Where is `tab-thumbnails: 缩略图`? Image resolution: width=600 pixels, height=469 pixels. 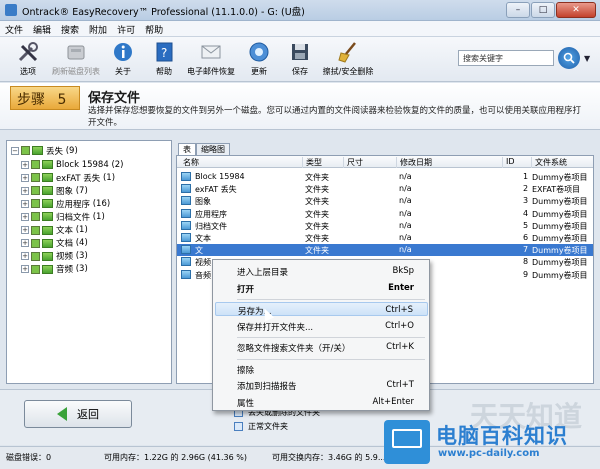
tab-thumbnails: 缩略图 is located at coordinates (213, 149).